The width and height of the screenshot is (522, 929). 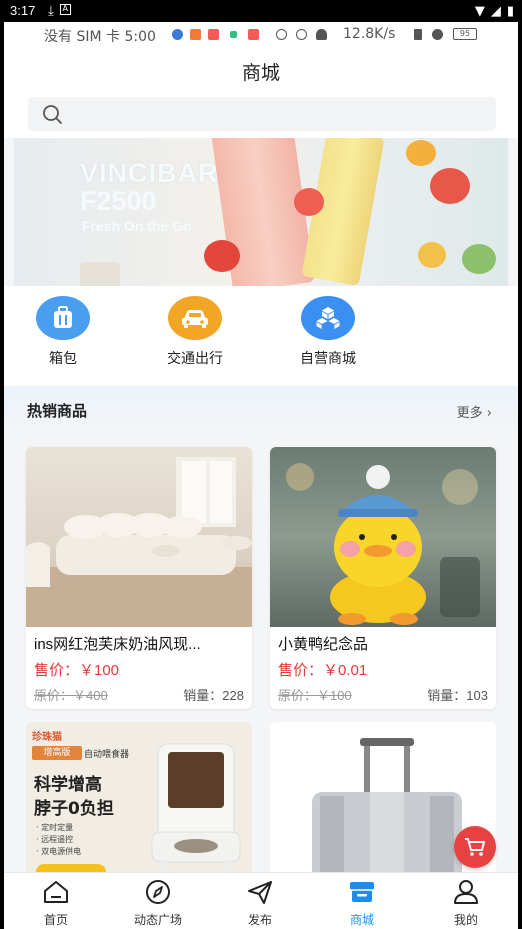 I want to click on app-notification-icon: A, so click(x=65, y=9).